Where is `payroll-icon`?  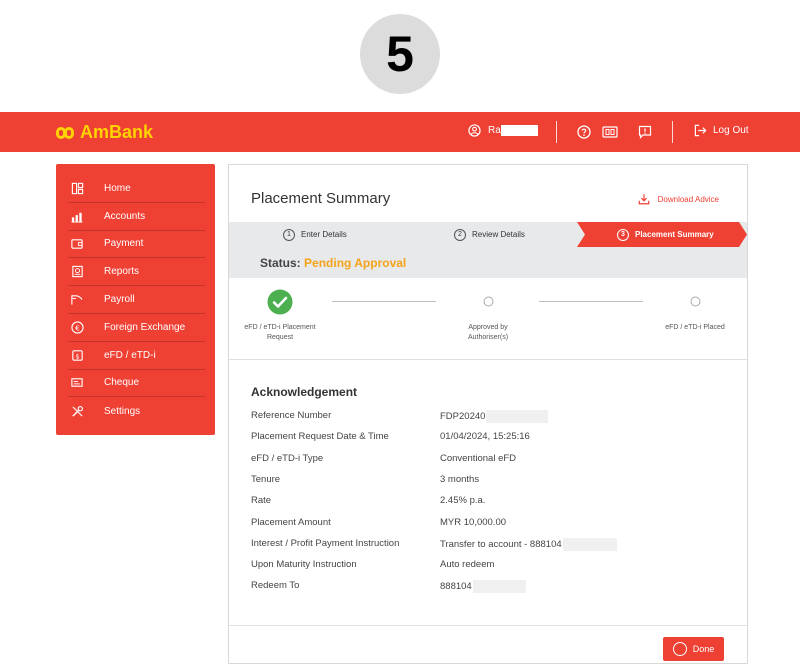 payroll-icon is located at coordinates (77, 300).